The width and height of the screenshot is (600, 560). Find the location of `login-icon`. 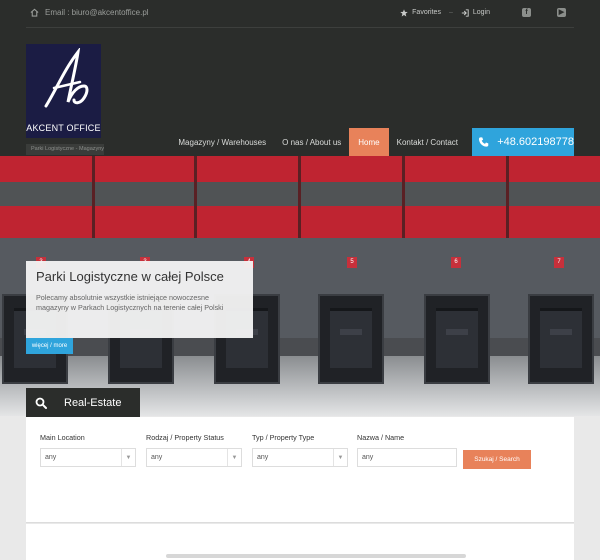

login-icon is located at coordinates (465, 12).